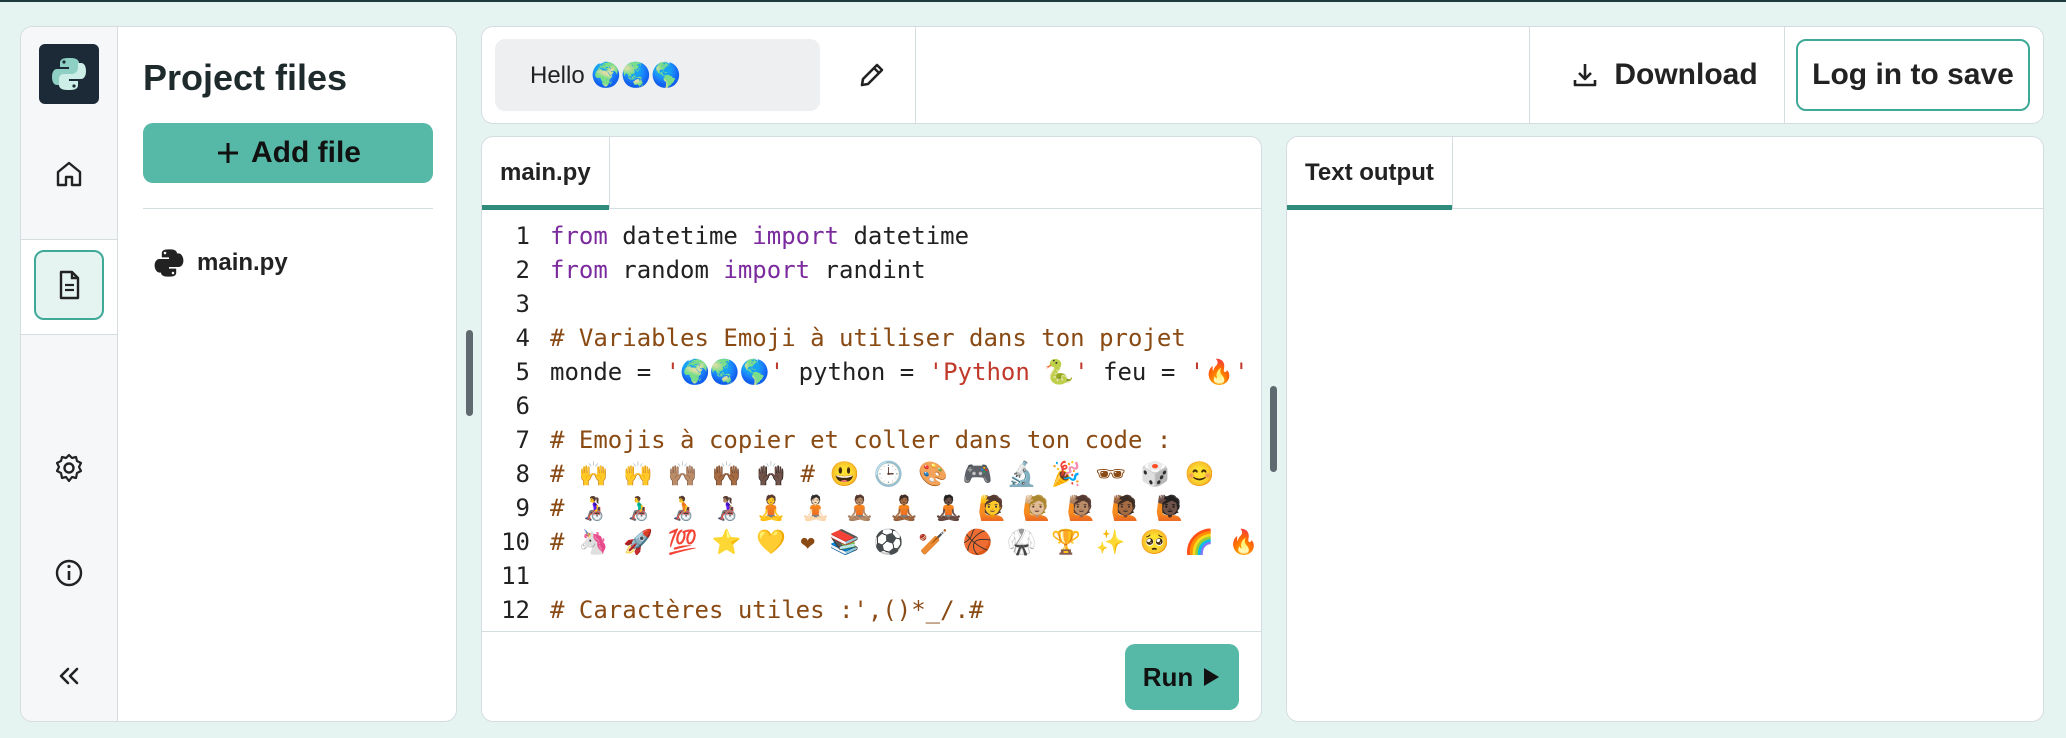 Image resolution: width=2066 pixels, height=738 pixels. What do you see at coordinates (515, 576) in the screenshot?
I see `line-number: 11` at bounding box center [515, 576].